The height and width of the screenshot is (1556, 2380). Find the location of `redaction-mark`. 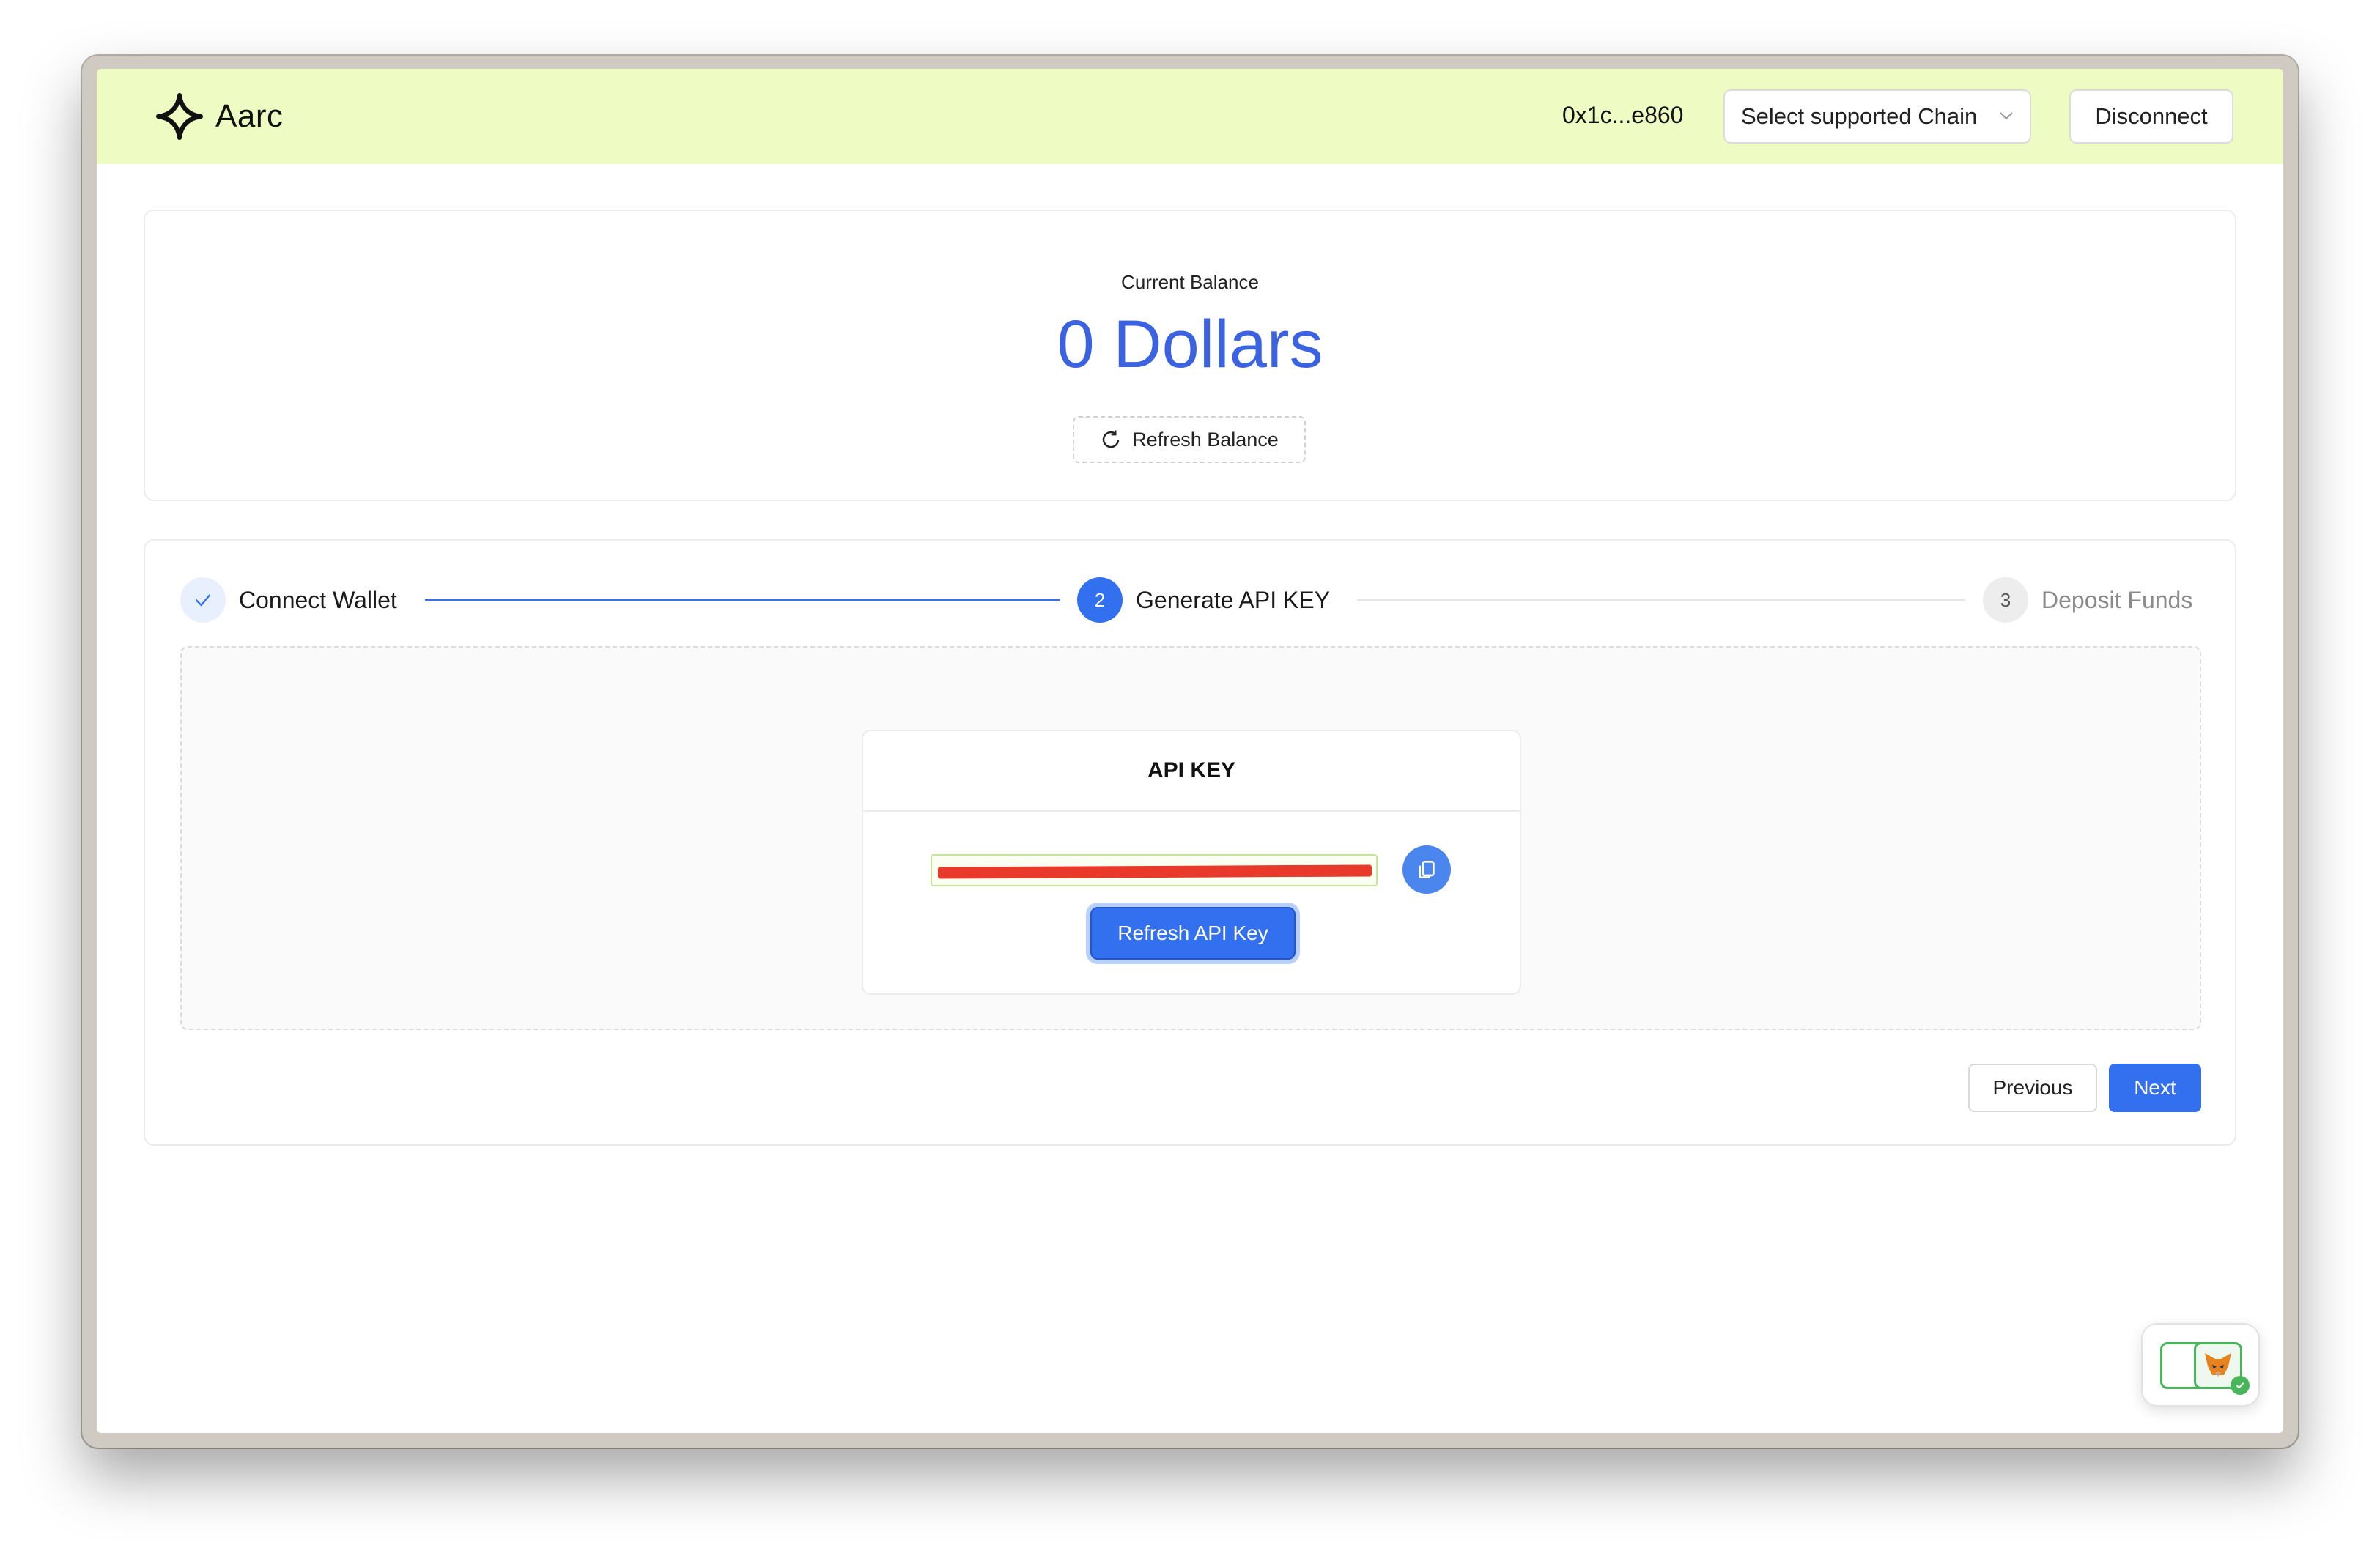

redaction-mark is located at coordinates (1154, 871).